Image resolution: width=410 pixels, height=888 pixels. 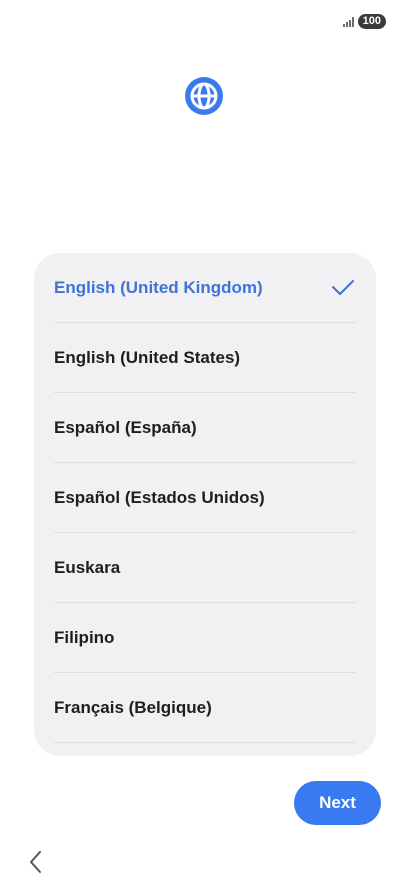 What do you see at coordinates (205, 638) in the screenshot?
I see `language-item-filipino: Filipino` at bounding box center [205, 638].